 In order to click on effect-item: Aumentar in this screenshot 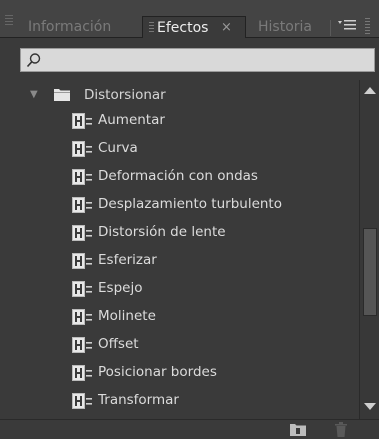, I will do `click(190, 124)`.